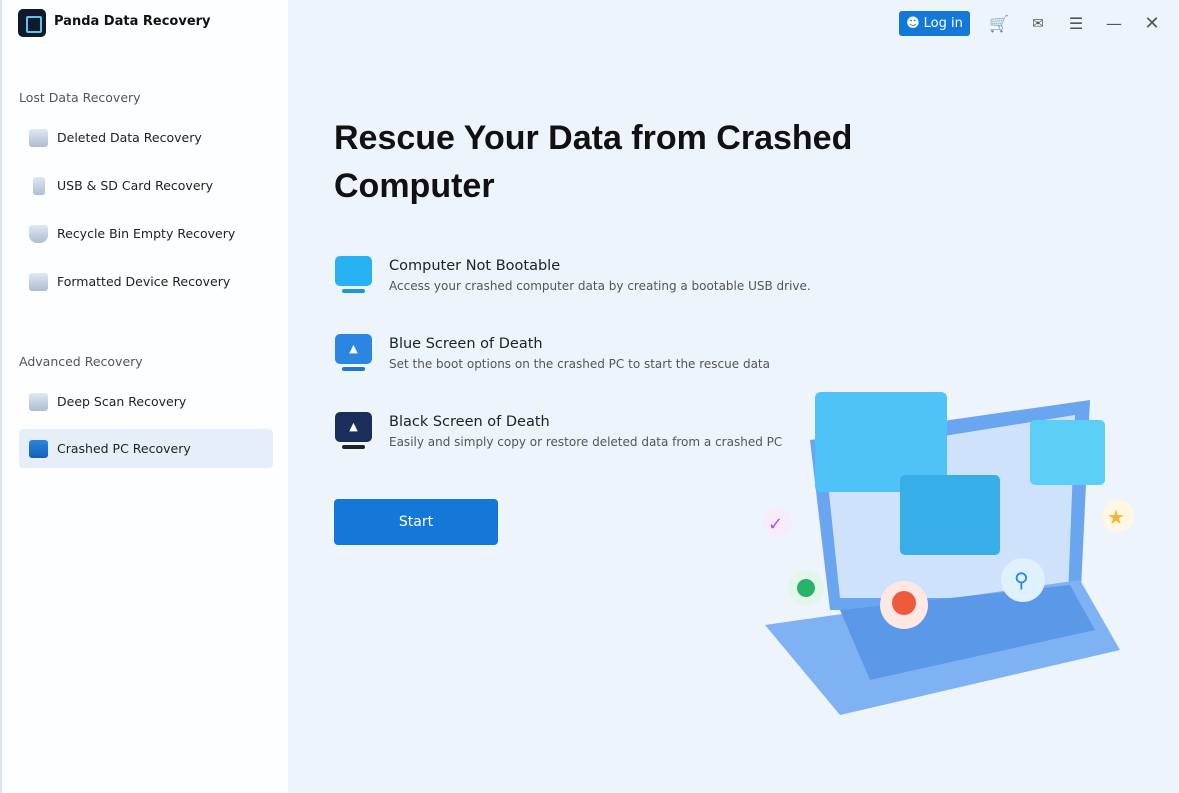 This screenshot has width=1179, height=793. What do you see at coordinates (1152, 24) in the screenshot?
I see `close-icon: ✕` at bounding box center [1152, 24].